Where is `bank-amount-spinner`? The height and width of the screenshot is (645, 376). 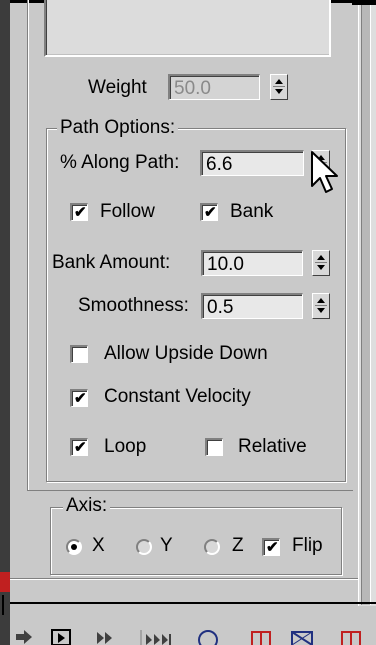 bank-amount-spinner is located at coordinates (321, 263).